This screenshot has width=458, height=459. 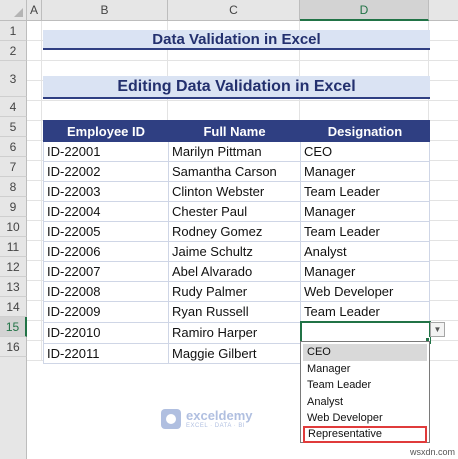 I want to click on table-row: ID-22003 Clinton Webster Team Leader, so click(x=236, y=191).